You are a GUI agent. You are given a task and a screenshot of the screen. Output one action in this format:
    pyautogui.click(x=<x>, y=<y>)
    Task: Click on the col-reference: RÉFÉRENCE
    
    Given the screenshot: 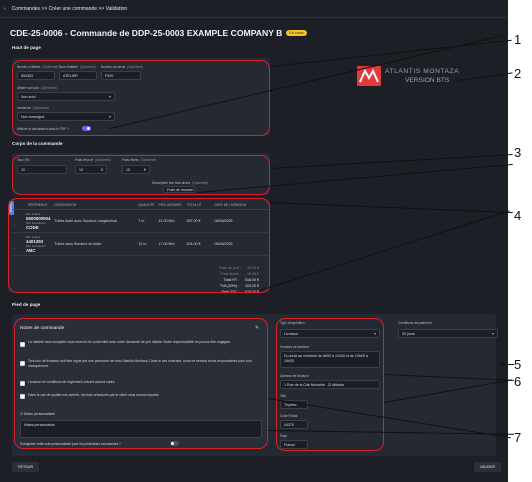 What is the action you would take?
    pyautogui.click(x=32, y=205)
    